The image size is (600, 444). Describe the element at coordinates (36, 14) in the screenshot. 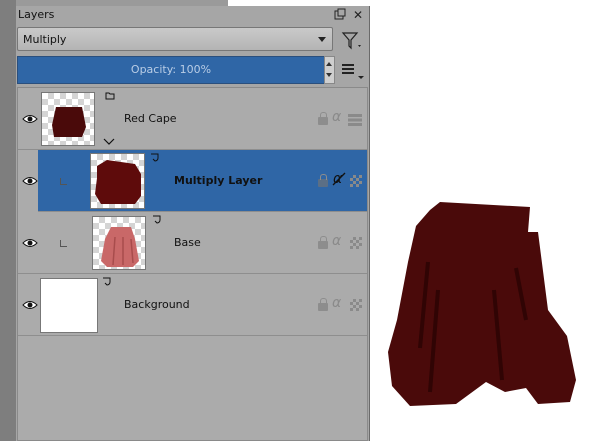

I see `panel-title: Layers` at that location.